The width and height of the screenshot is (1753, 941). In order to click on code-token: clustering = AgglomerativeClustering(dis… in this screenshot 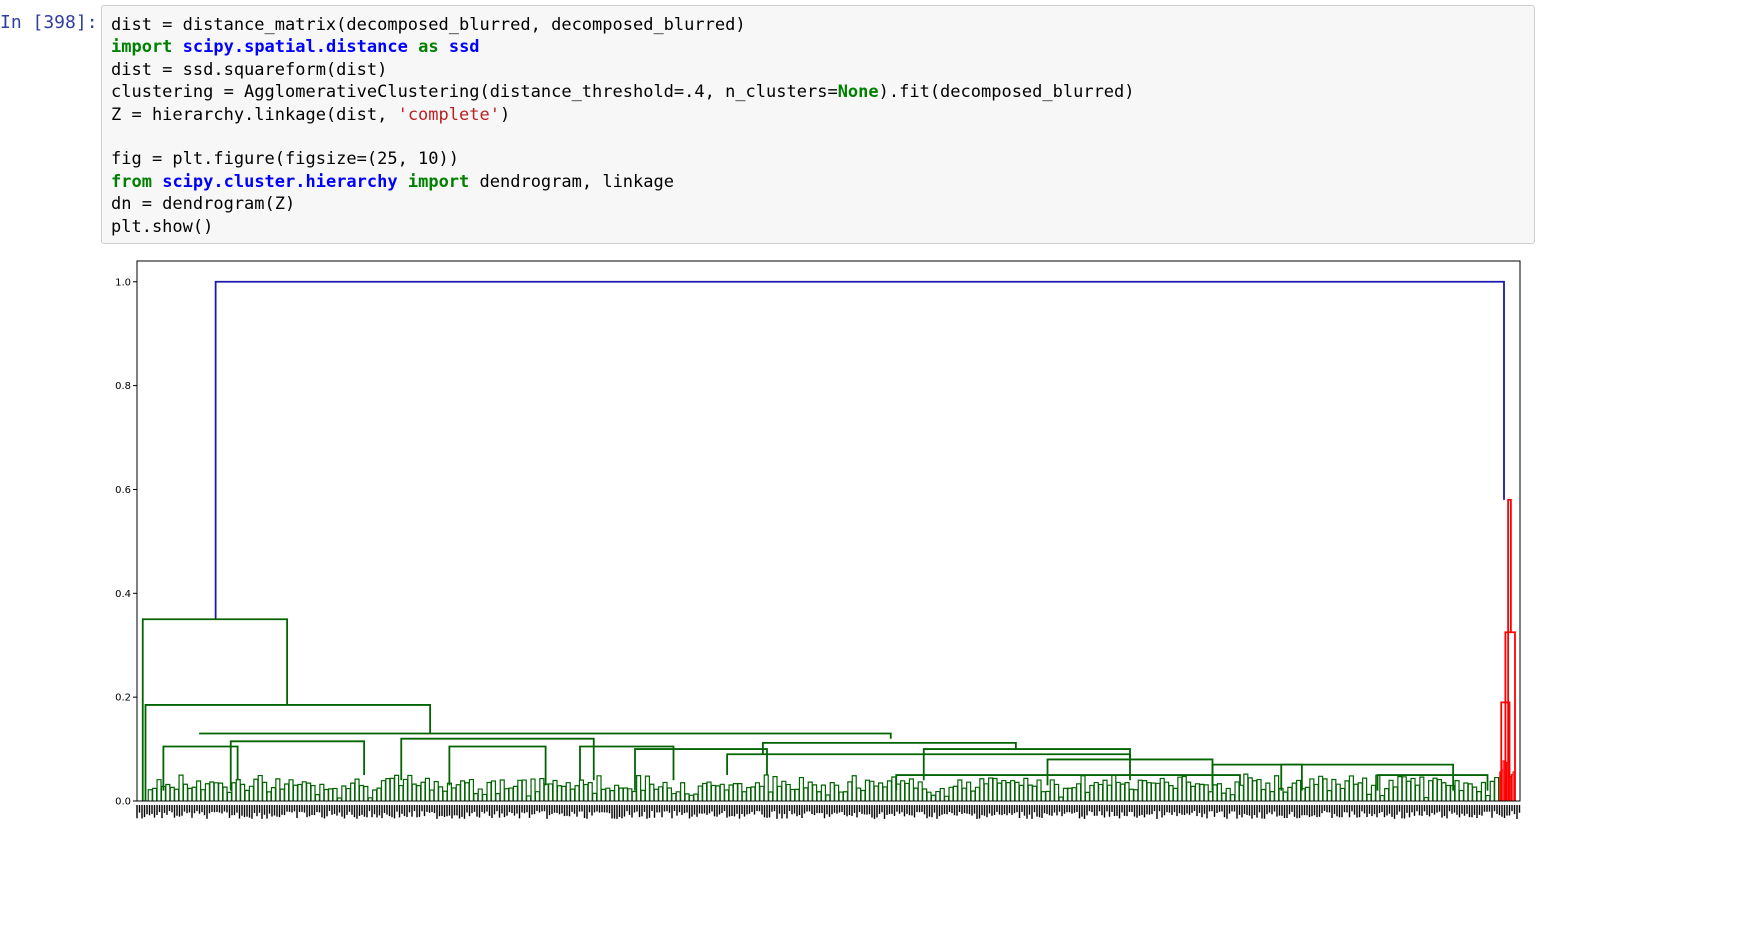, I will do `click(474, 92)`.